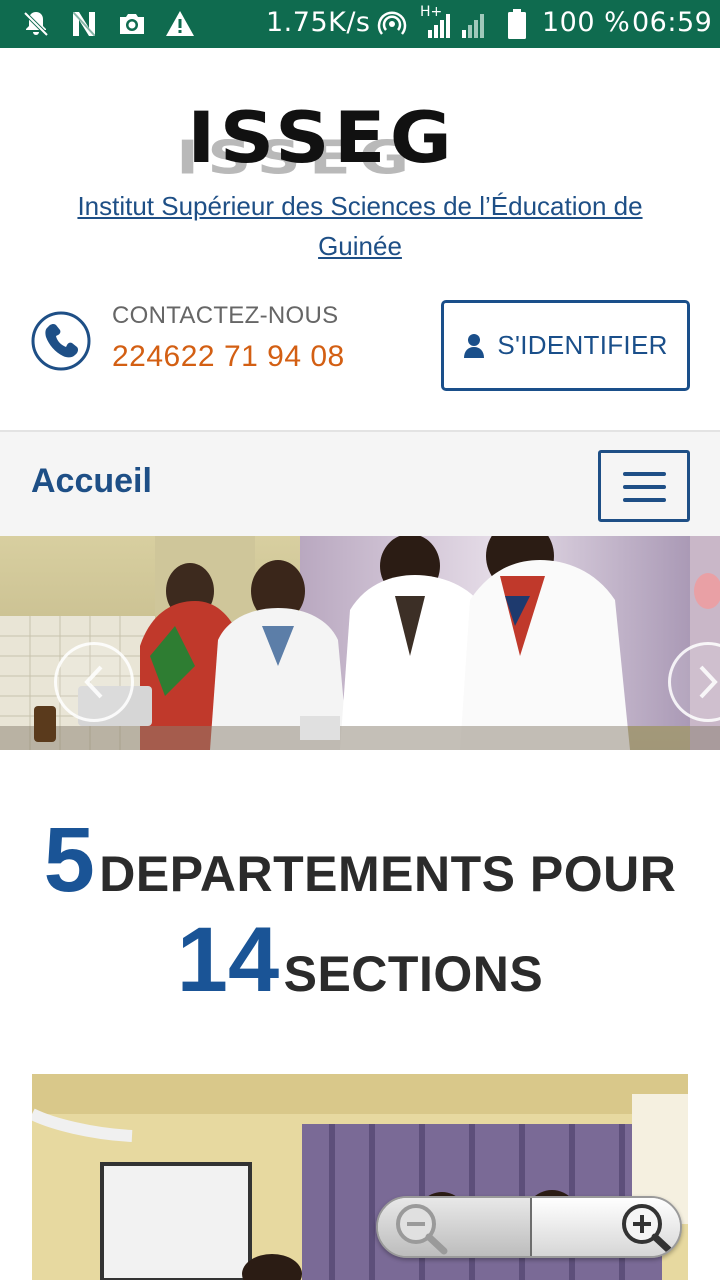 The height and width of the screenshot is (1280, 720). I want to click on slider-next-button, so click(694, 682).